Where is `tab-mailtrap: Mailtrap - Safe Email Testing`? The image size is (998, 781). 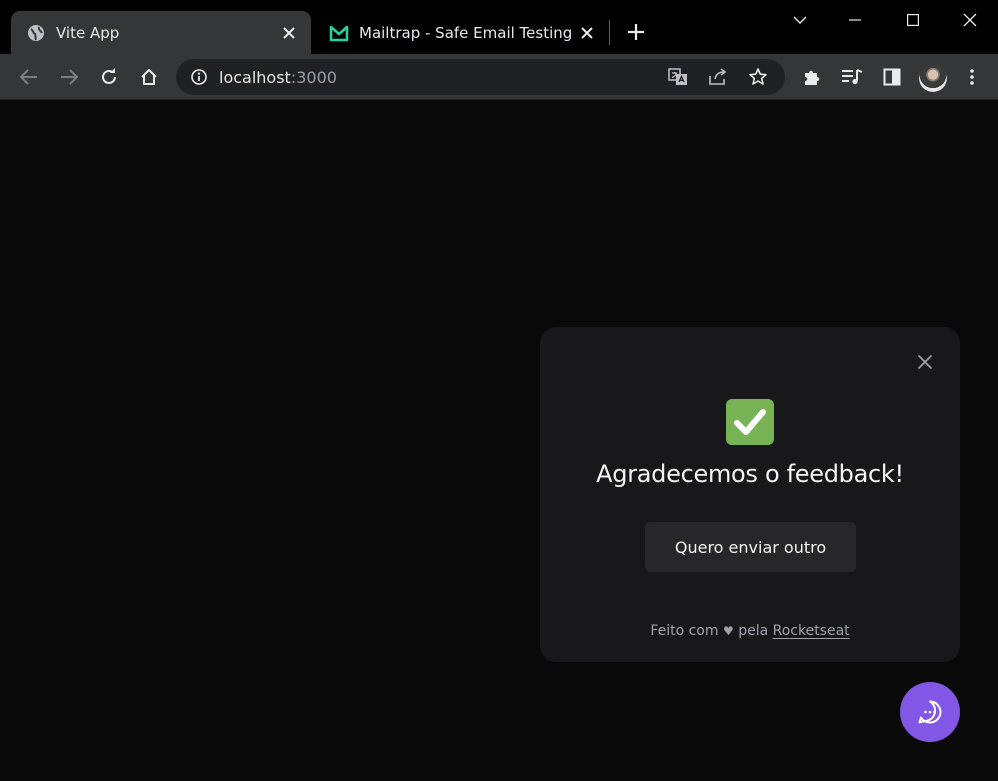 tab-mailtrap: Mailtrap - Safe Email Testing is located at coordinates (461, 32).